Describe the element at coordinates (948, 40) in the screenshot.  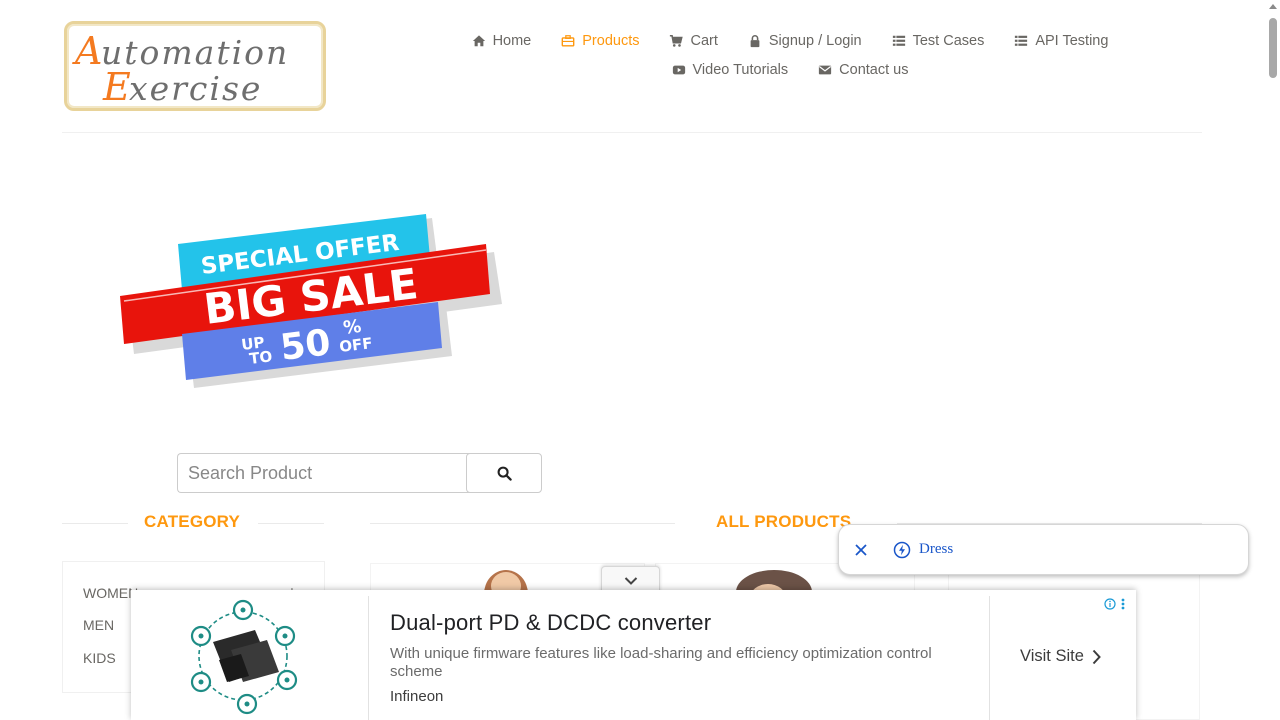
I see `nav-label: Test Cases` at that location.